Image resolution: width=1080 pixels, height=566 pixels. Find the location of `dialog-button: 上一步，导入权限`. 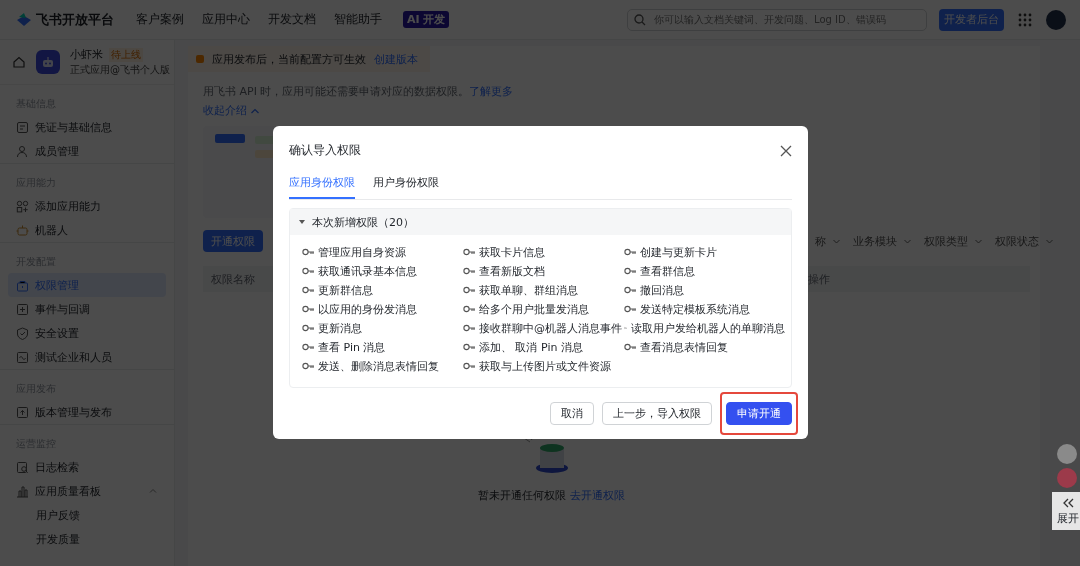

dialog-button: 上一步，导入权限 is located at coordinates (657, 413).